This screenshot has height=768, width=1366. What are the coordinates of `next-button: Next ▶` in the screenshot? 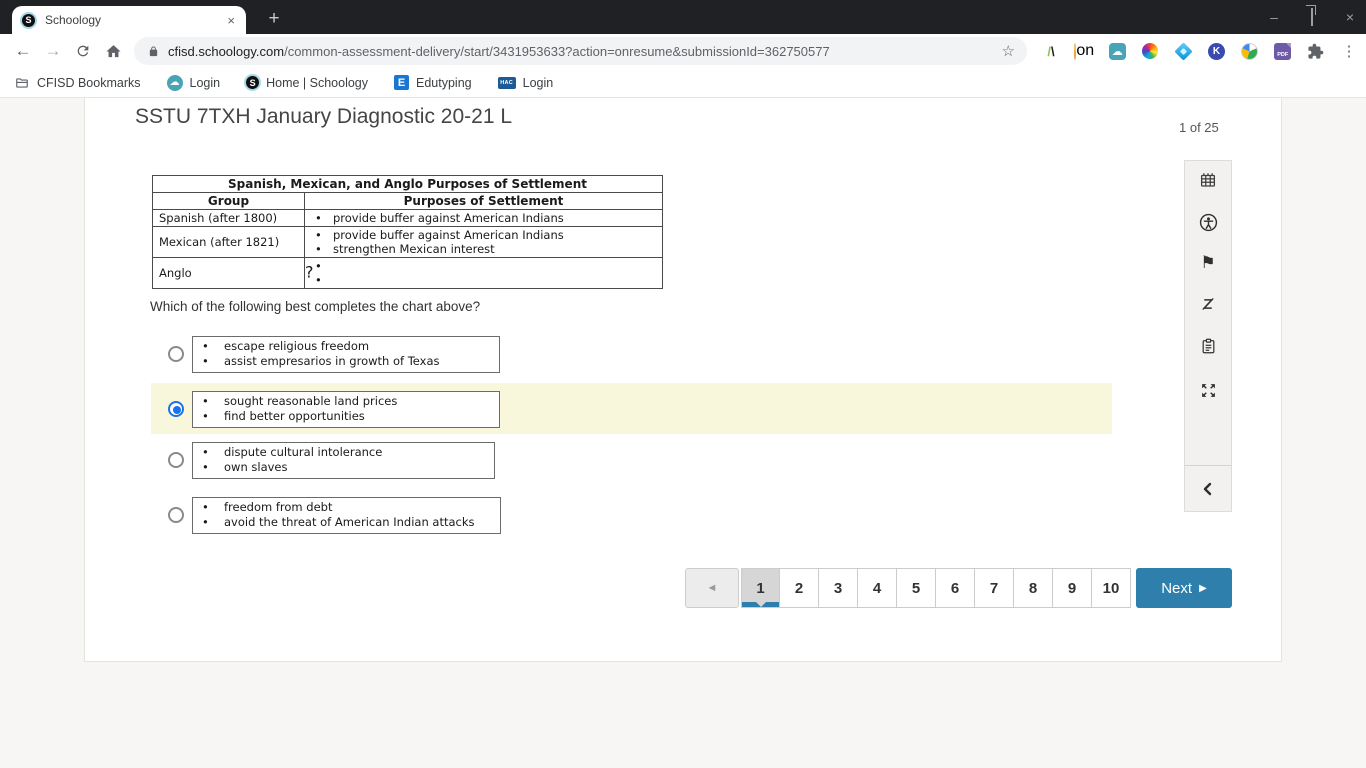 It's located at (1184, 588).